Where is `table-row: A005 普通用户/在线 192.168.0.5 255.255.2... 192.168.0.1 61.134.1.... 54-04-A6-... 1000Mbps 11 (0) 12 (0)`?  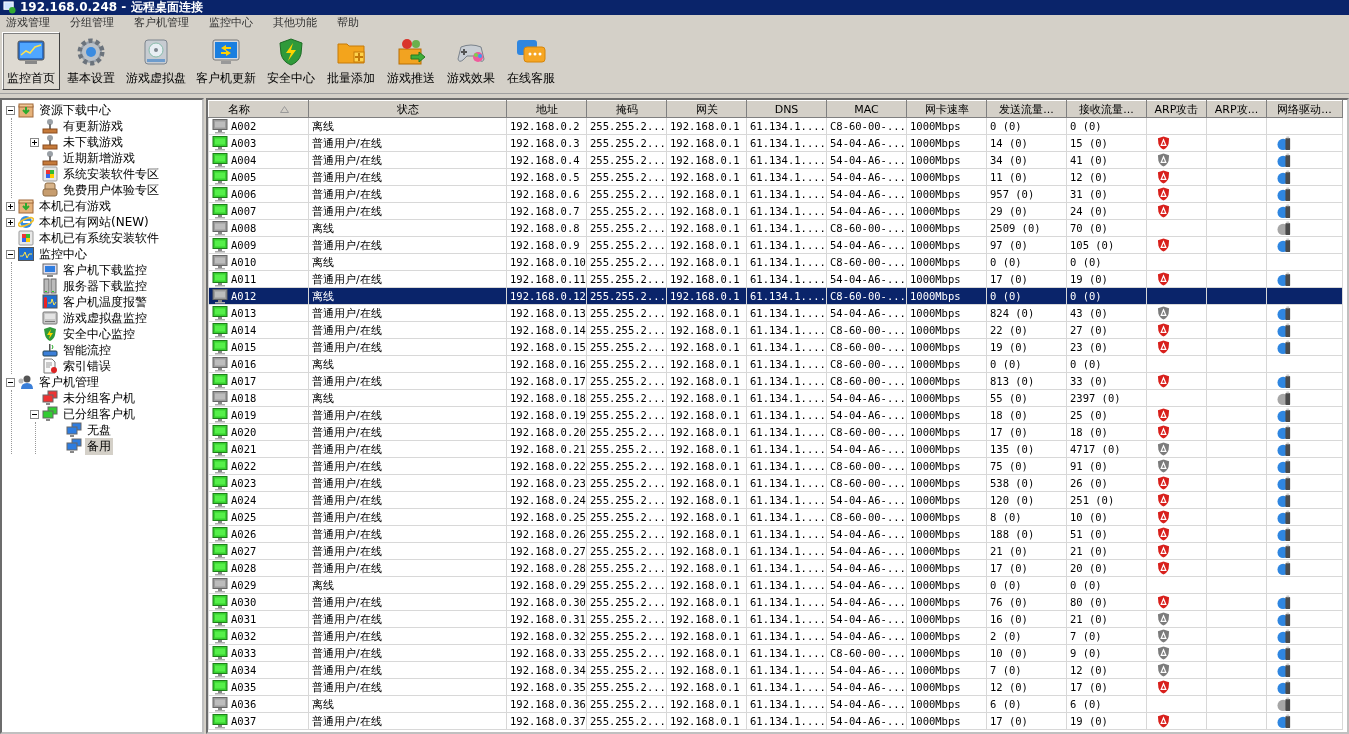 table-row: A005 普通用户/在线 192.168.0.5 255.255.2... 192.168.0.1 61.134.1.... 54-04-A6-... 1000Mbps 11 (0) 12 (0) is located at coordinates (775, 177).